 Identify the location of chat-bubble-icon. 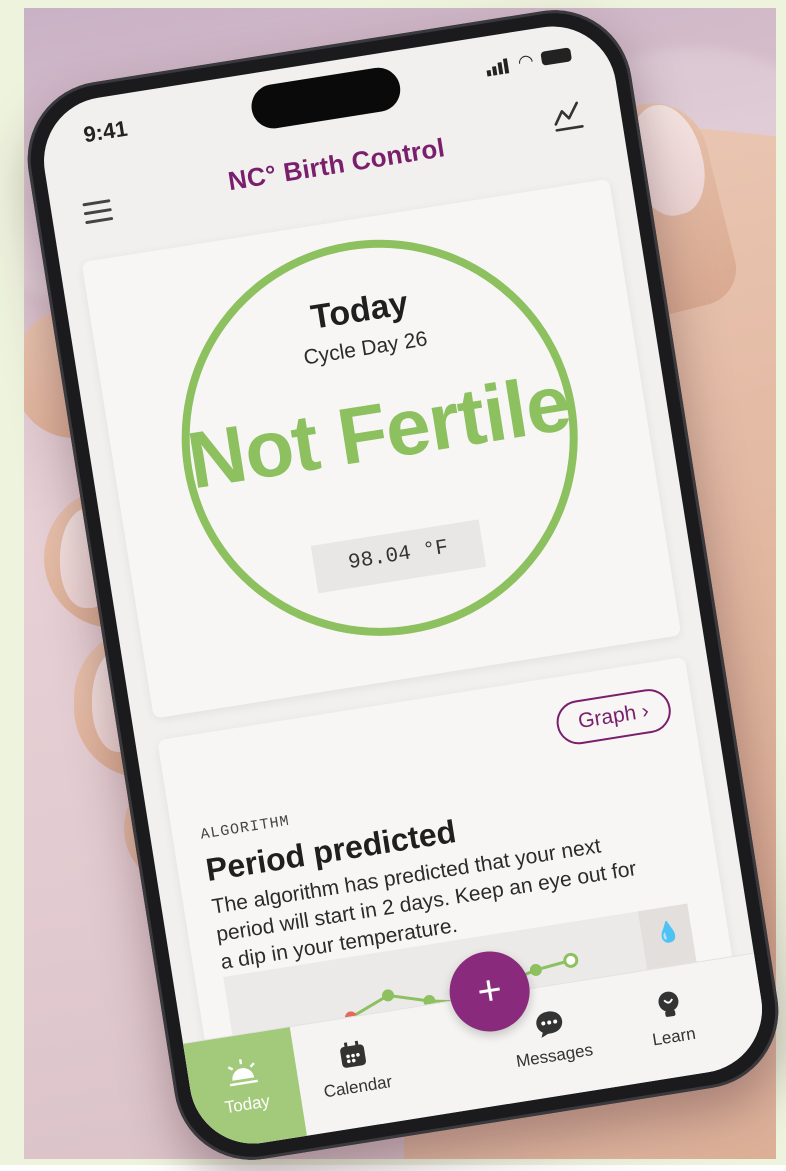
(549, 1024).